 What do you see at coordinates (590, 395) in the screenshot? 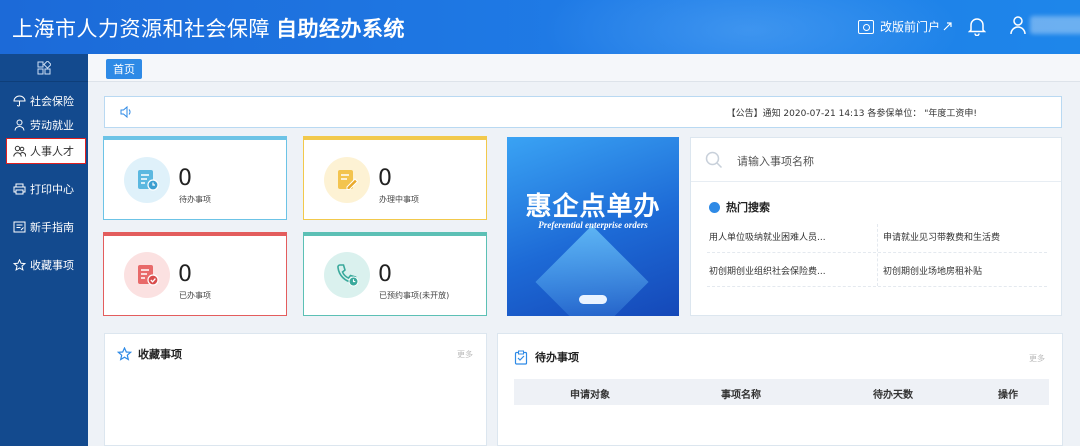
I see `column-header-applicant: 申请对象` at bounding box center [590, 395].